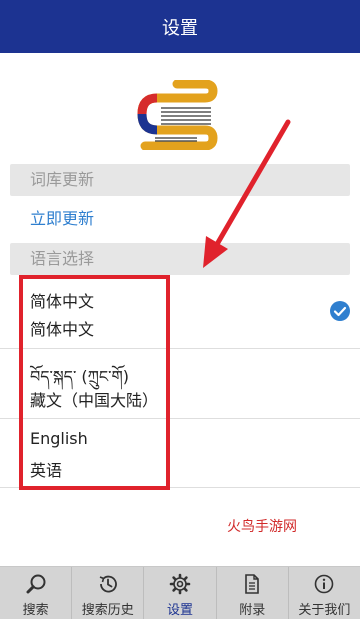 Image resolution: width=360 pixels, height=619 pixels. I want to click on language-option-simplified-chinese: 简体中文 简体中文, so click(180, 313).